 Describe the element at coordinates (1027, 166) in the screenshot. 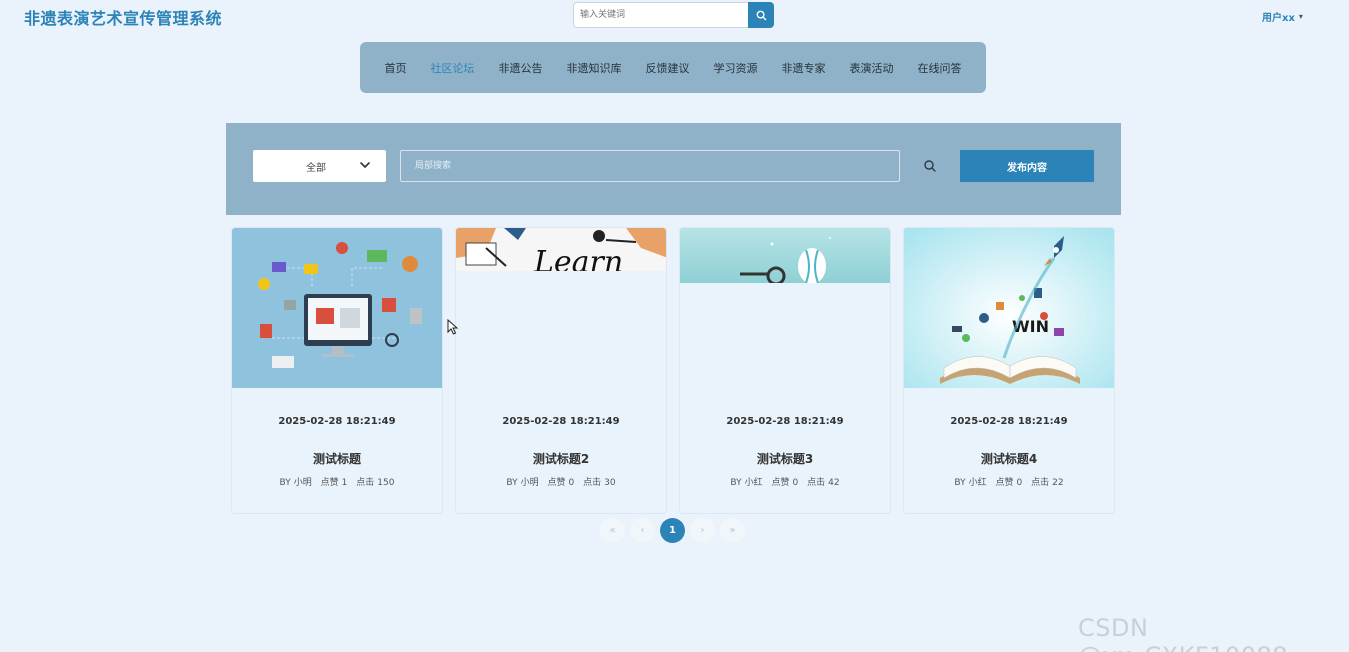

I see `publish-button: 发布内容` at that location.